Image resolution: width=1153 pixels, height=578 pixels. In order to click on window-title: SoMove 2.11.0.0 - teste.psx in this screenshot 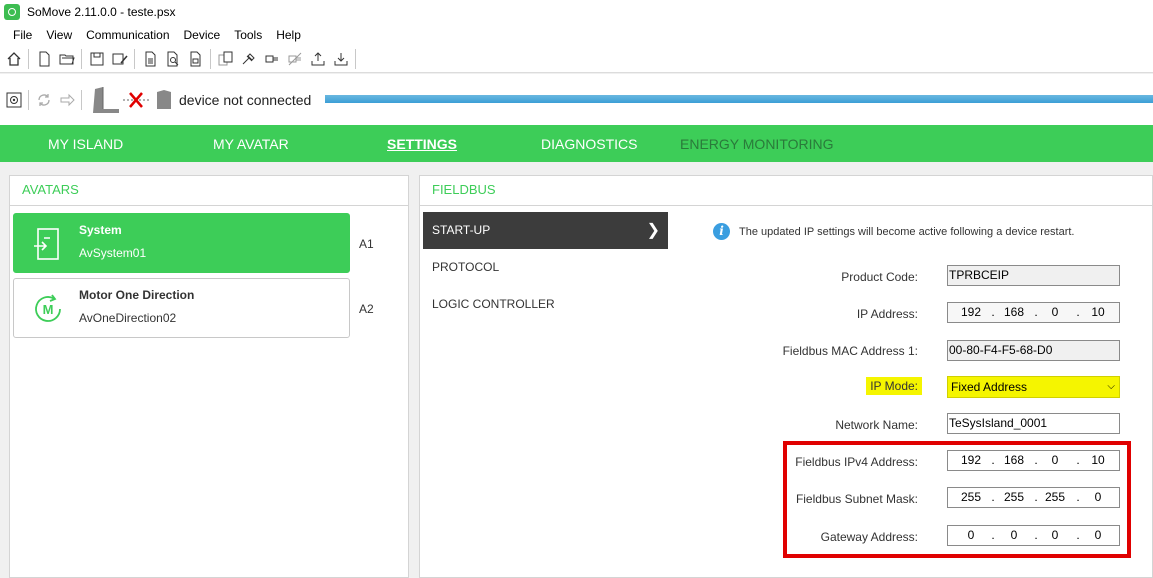, I will do `click(101, 12)`.